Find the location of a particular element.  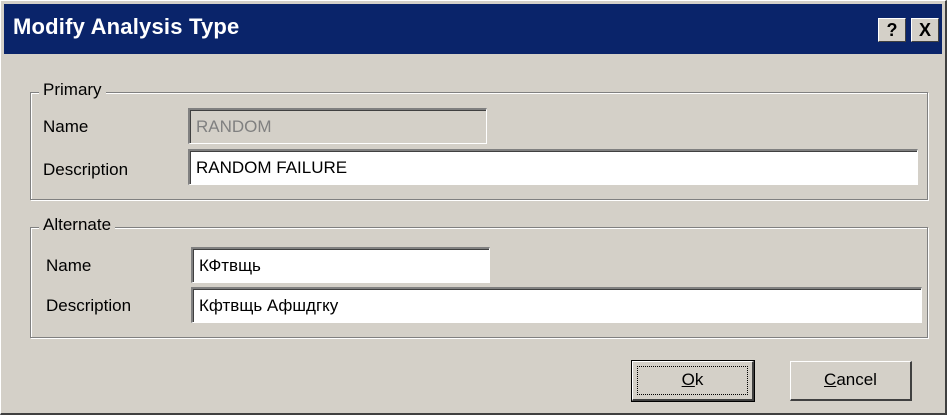

cancel-button: Cancel is located at coordinates (851, 381).